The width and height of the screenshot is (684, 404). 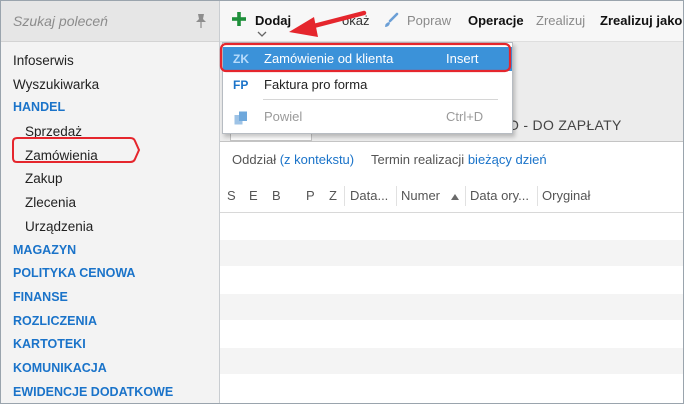 What do you see at coordinates (391, 20) in the screenshot?
I see `brush-icon` at bounding box center [391, 20].